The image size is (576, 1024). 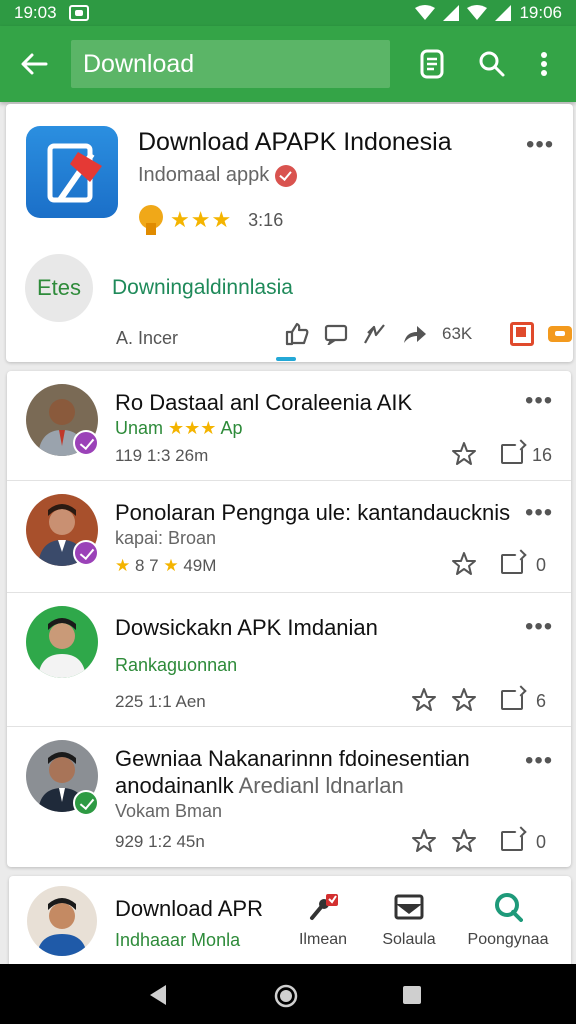 I want to click on search-icon, so click(x=492, y=64).